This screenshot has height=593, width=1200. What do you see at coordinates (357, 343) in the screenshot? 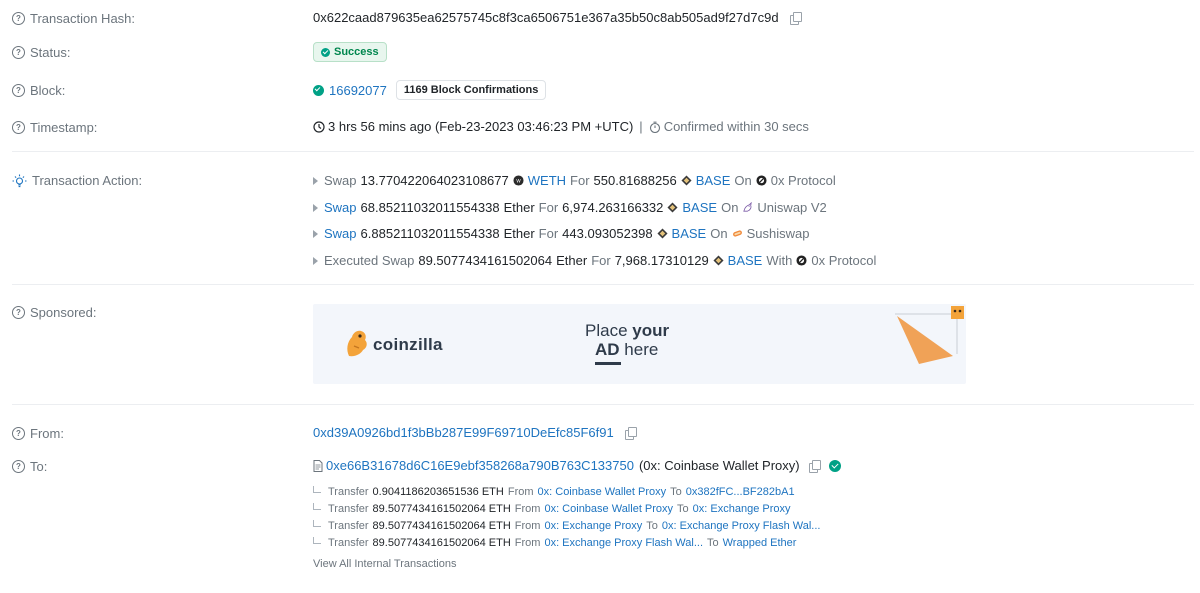
I see `coinzilla-mascot-icon` at bounding box center [357, 343].